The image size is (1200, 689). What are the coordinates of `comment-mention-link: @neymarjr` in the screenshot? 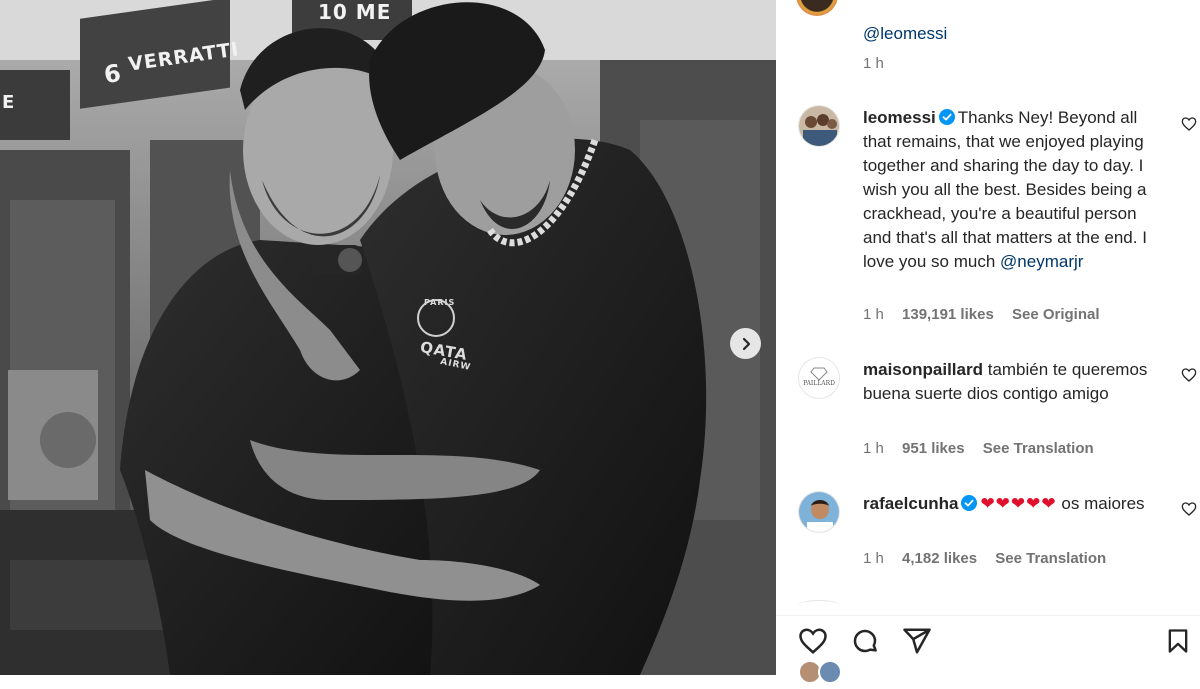 It's located at (1041, 261).